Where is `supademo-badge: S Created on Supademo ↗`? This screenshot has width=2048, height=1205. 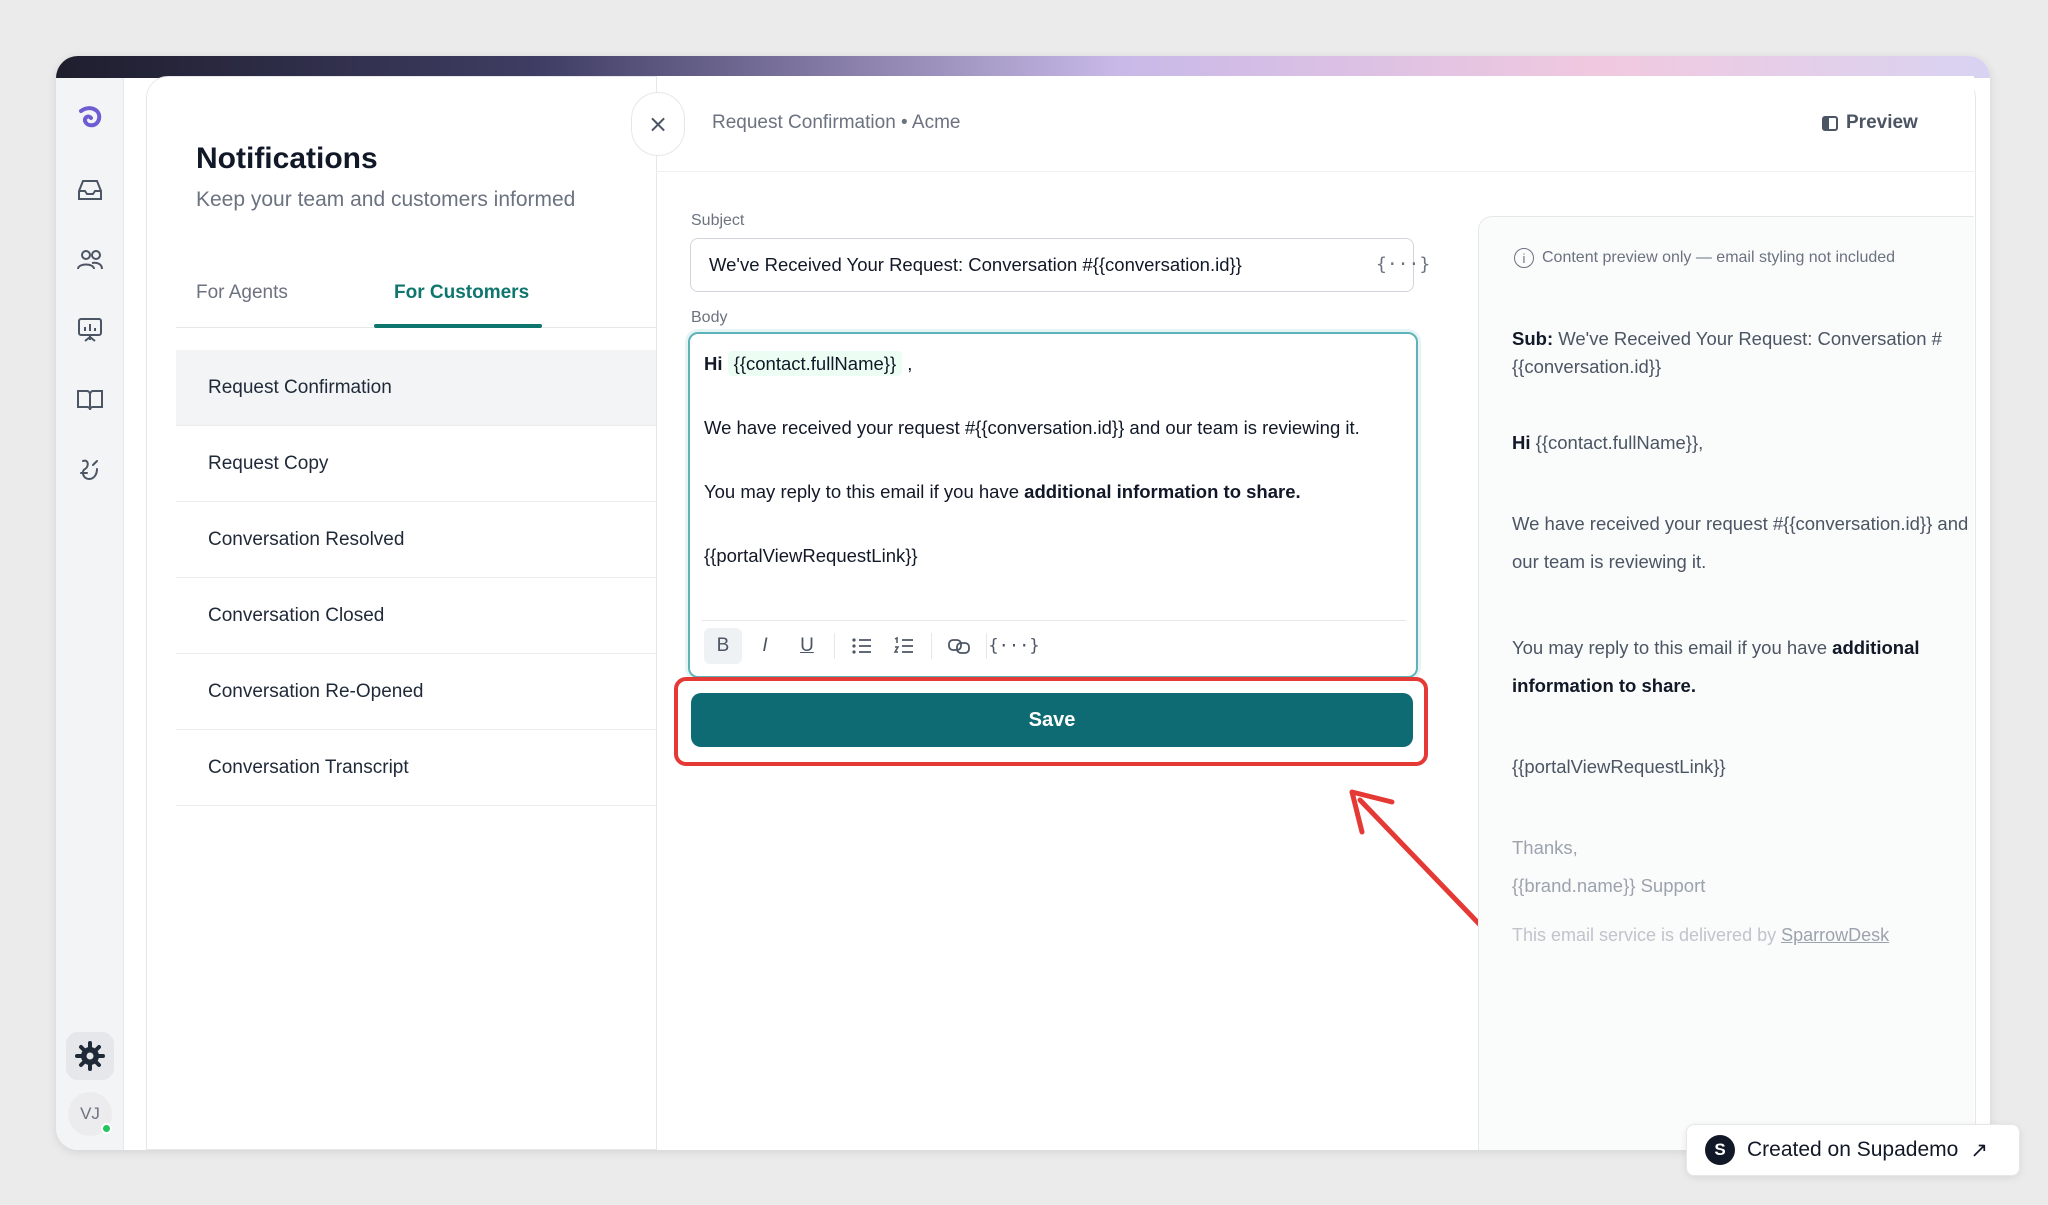 supademo-badge: S Created on Supademo ↗ is located at coordinates (1853, 1150).